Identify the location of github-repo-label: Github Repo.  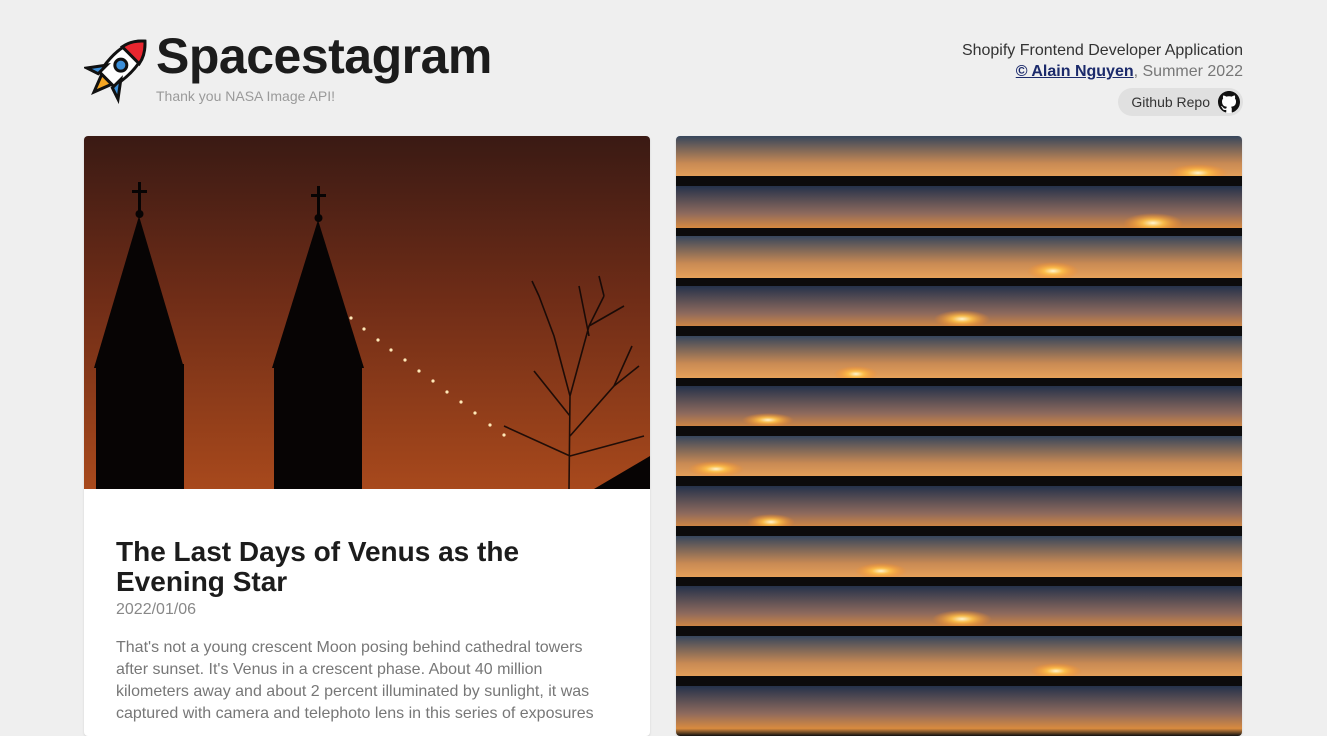
(1170, 101).